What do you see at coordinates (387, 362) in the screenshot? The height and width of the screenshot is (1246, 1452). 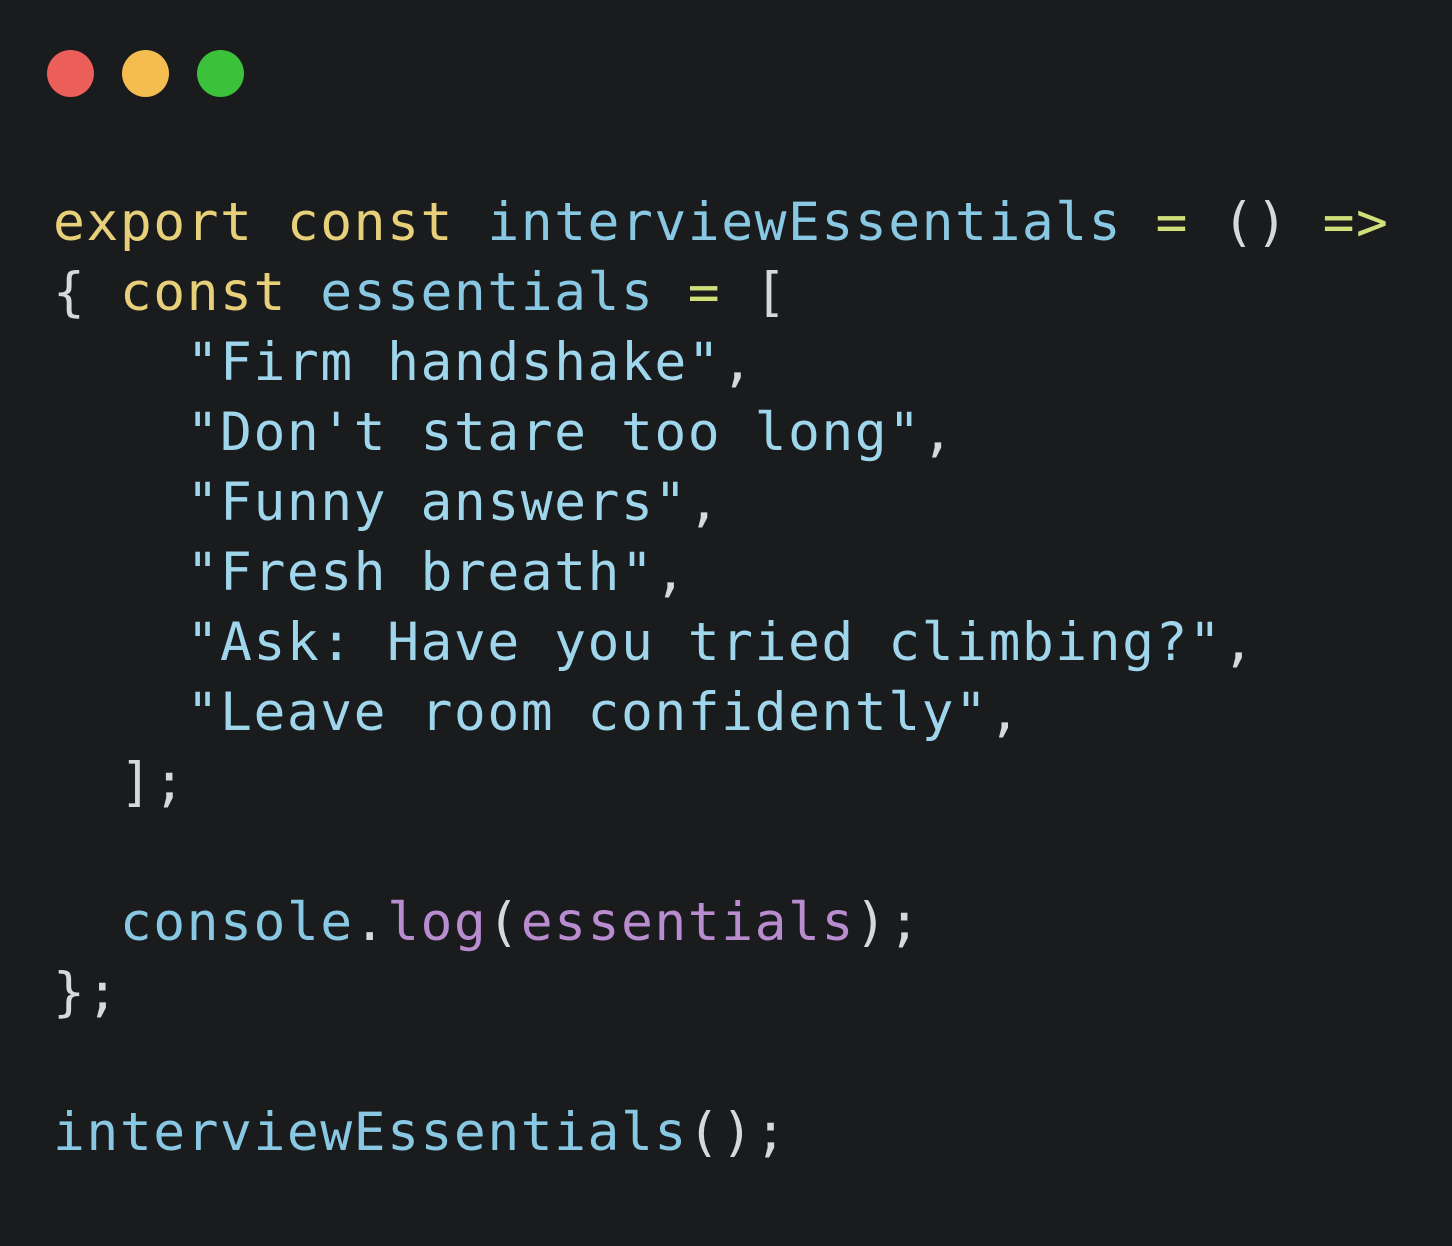 I see `code-token-string: "Firm handshake"` at bounding box center [387, 362].